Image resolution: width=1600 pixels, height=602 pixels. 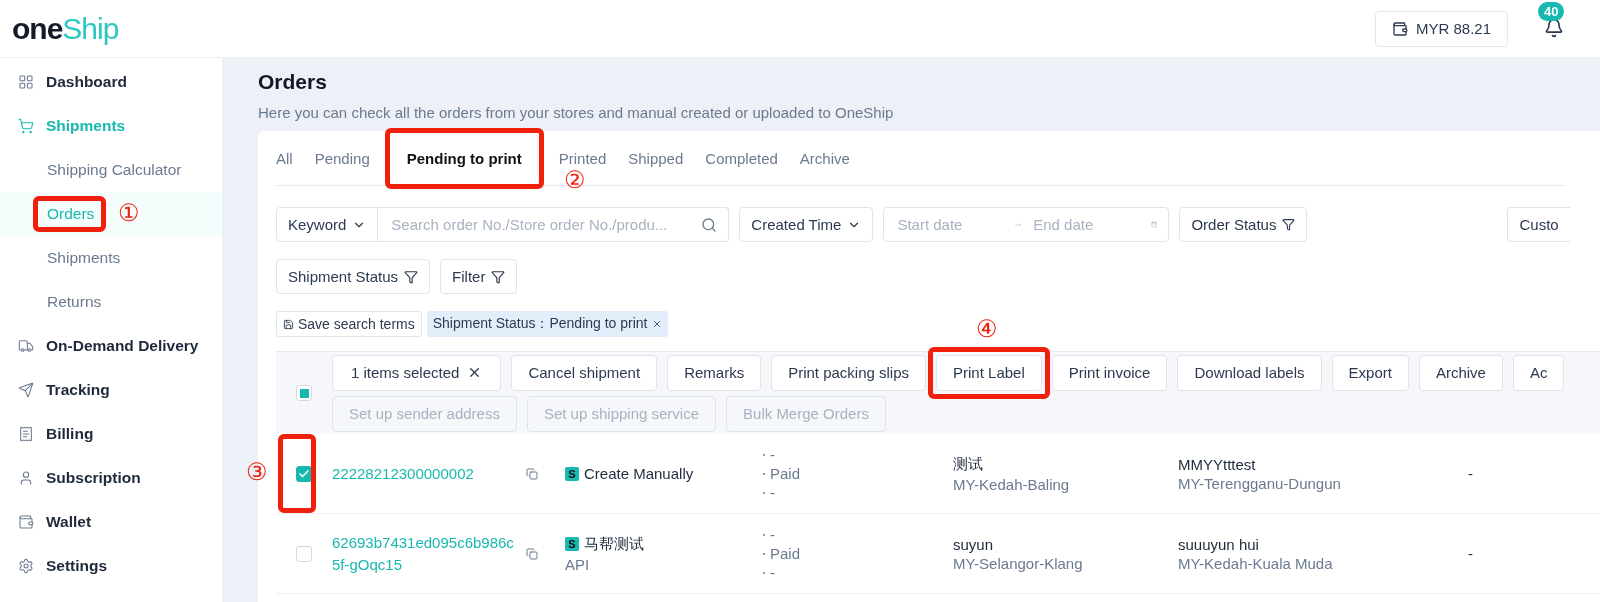 I want to click on sender-region: MY-Selangor-Klang, so click(x=1018, y=563).